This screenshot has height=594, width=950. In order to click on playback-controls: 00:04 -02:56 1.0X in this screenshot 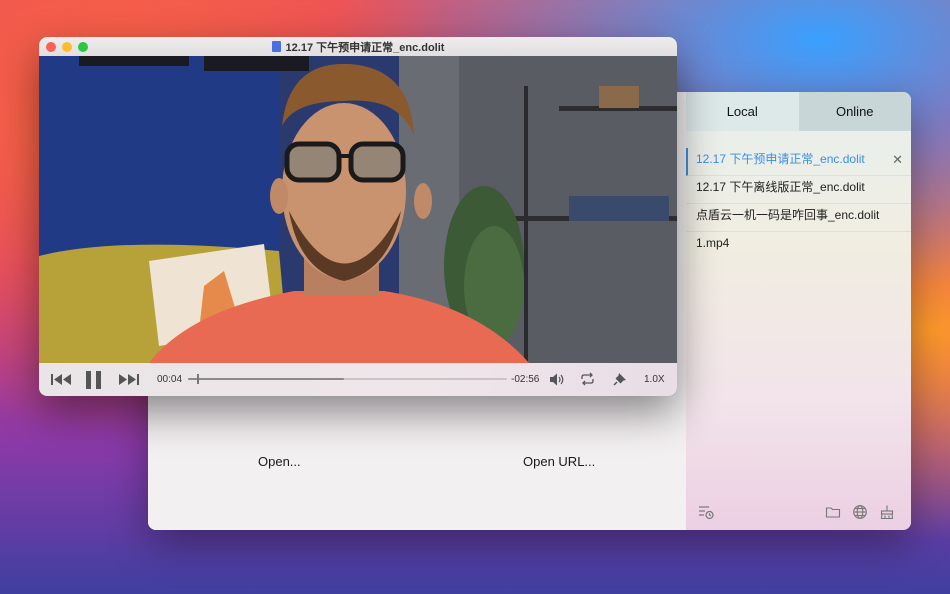, I will do `click(358, 379)`.